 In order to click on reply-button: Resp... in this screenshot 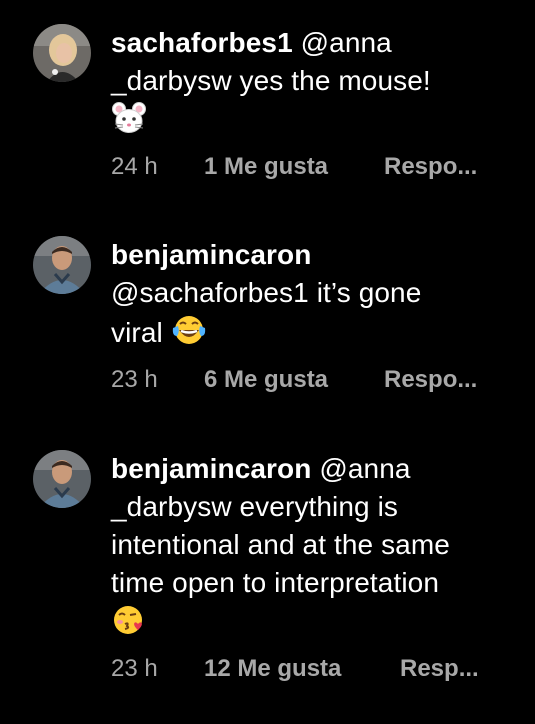, I will do `click(439, 669)`.